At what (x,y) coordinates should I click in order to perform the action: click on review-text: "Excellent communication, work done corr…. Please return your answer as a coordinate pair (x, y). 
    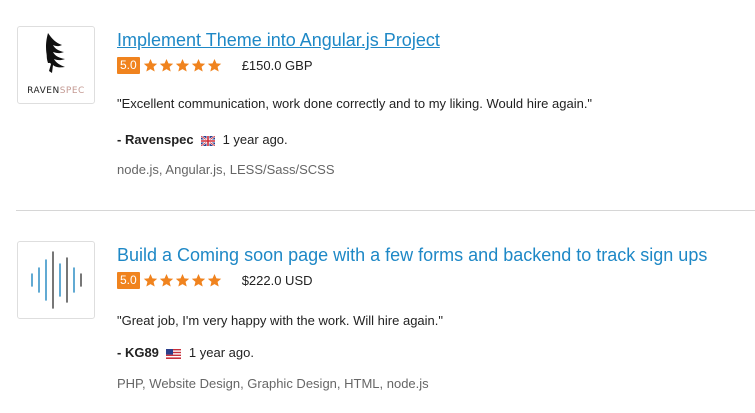
    Looking at the image, I should click on (355, 103).